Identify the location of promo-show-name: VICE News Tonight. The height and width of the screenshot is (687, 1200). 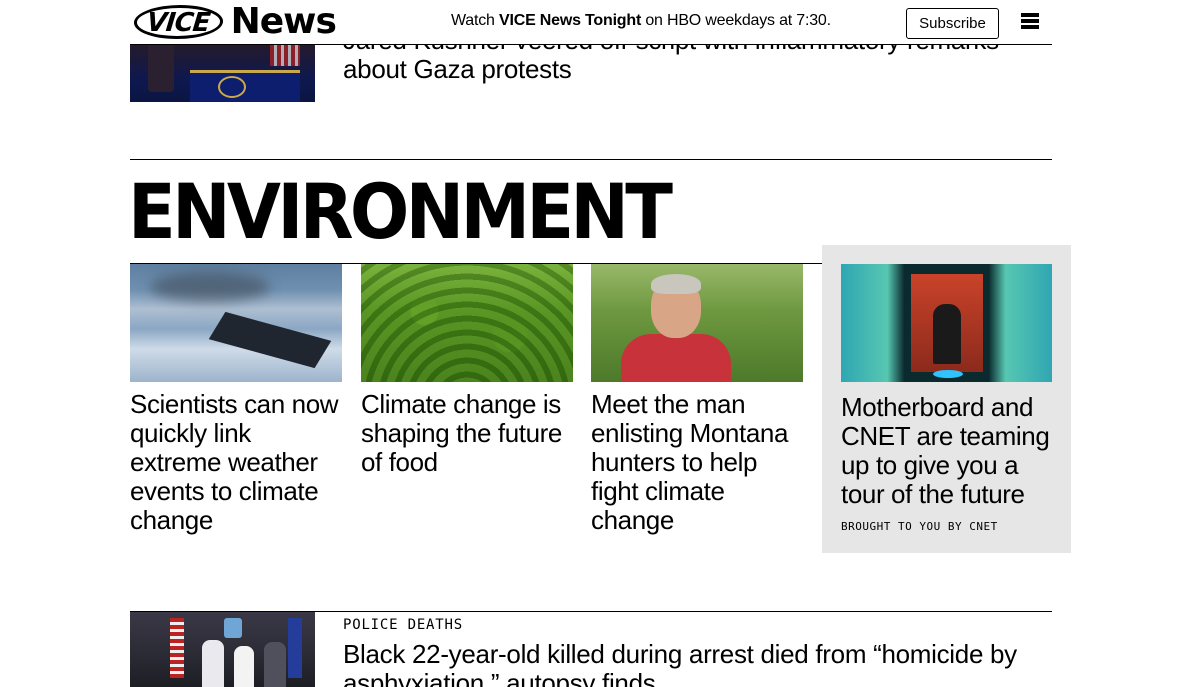
(570, 20).